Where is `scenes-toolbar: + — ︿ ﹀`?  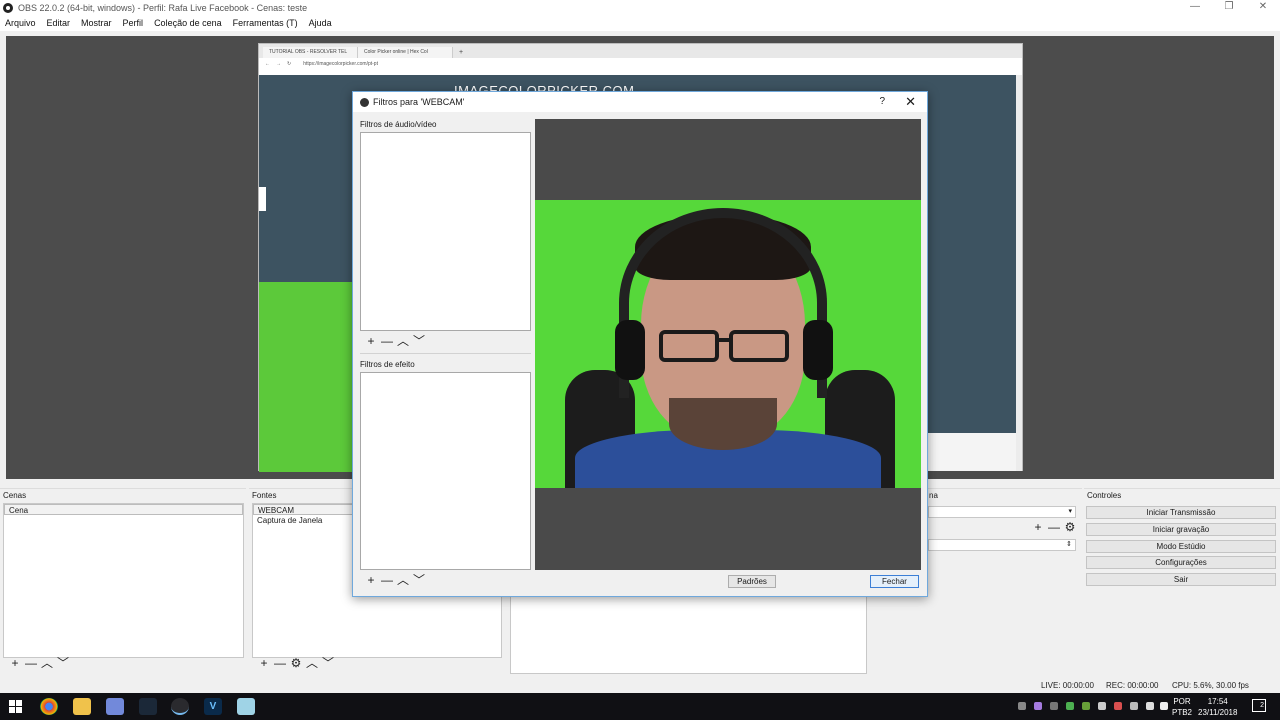
scenes-toolbar: + — ︿ ﹀ is located at coordinates (37, 664).